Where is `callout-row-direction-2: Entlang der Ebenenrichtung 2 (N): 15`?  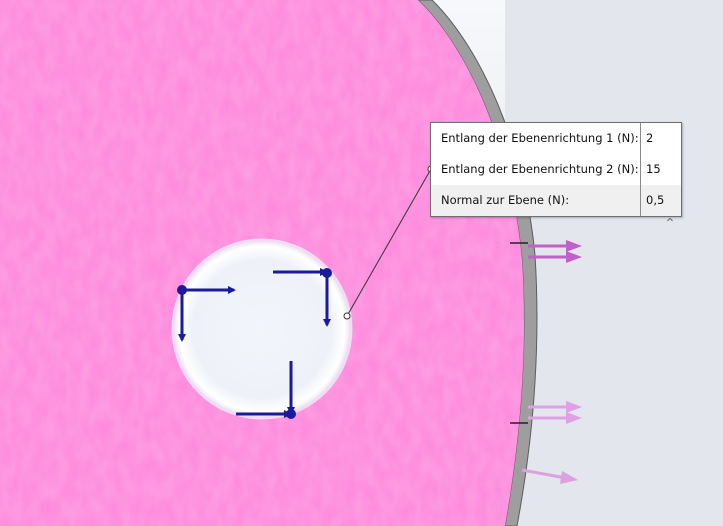
callout-row-direction-2: Entlang der Ebenenrichtung 2 (N): 15 is located at coordinates (556, 169).